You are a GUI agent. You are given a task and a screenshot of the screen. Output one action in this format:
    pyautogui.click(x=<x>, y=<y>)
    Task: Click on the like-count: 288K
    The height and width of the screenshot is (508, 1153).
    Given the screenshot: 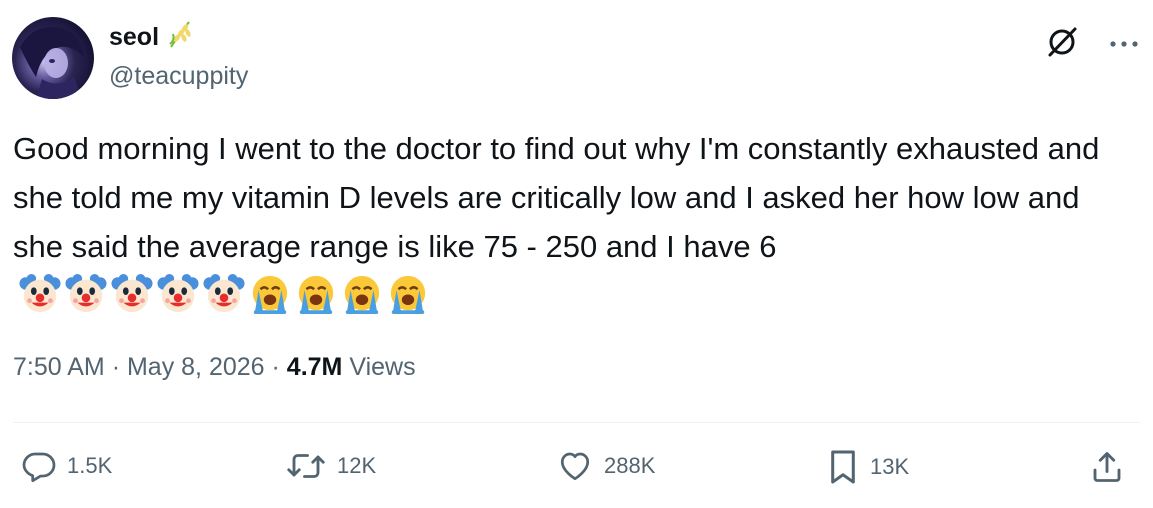 What is the action you would take?
    pyautogui.click(x=630, y=465)
    